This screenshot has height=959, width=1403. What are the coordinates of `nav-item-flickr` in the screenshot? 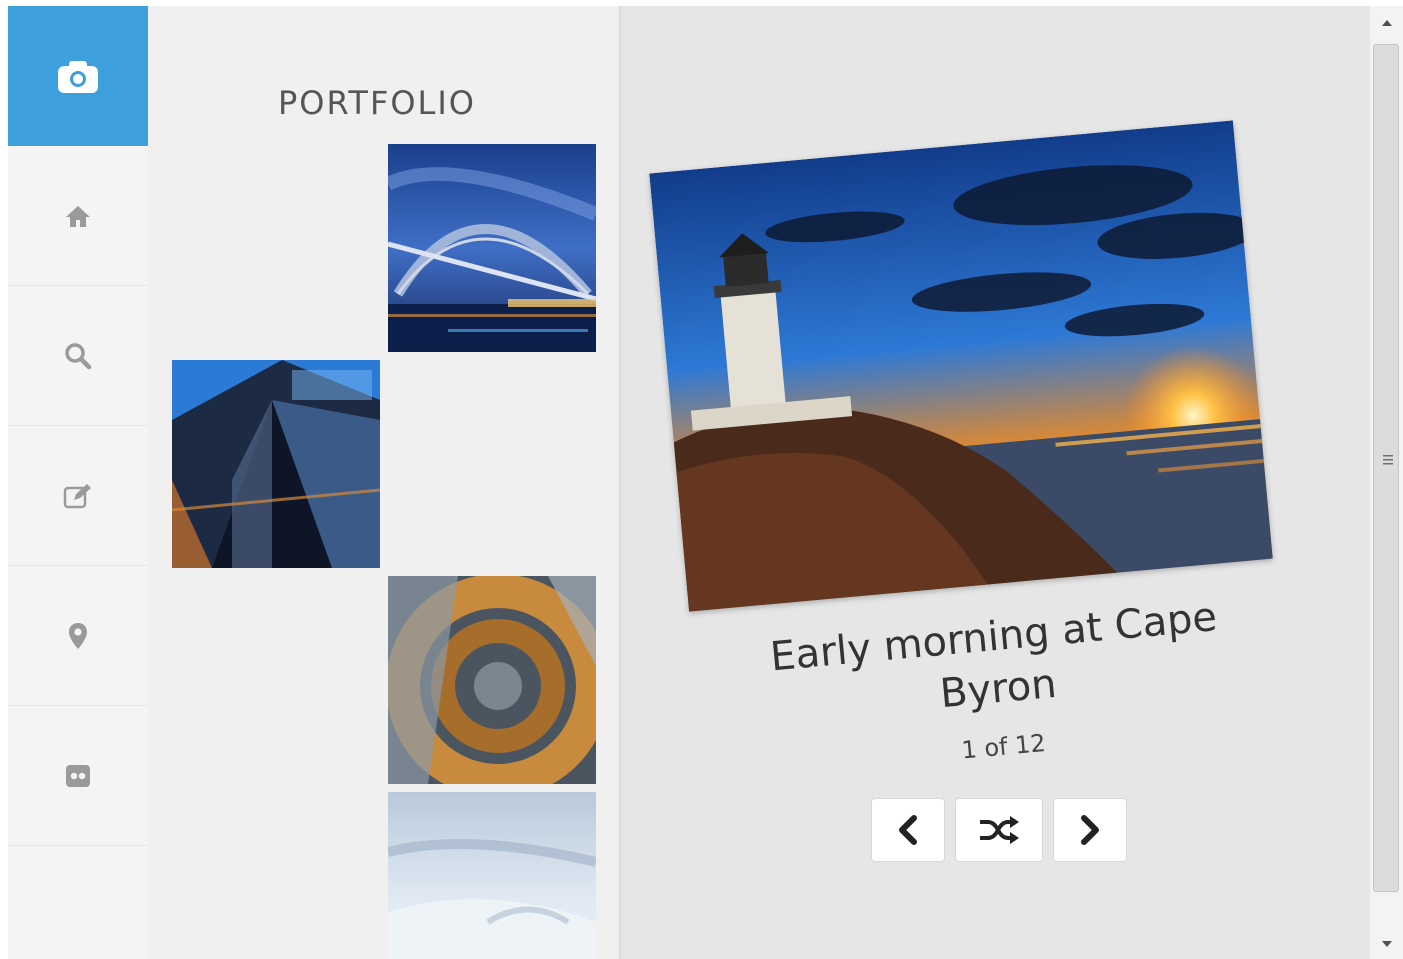 It's located at (78, 776).